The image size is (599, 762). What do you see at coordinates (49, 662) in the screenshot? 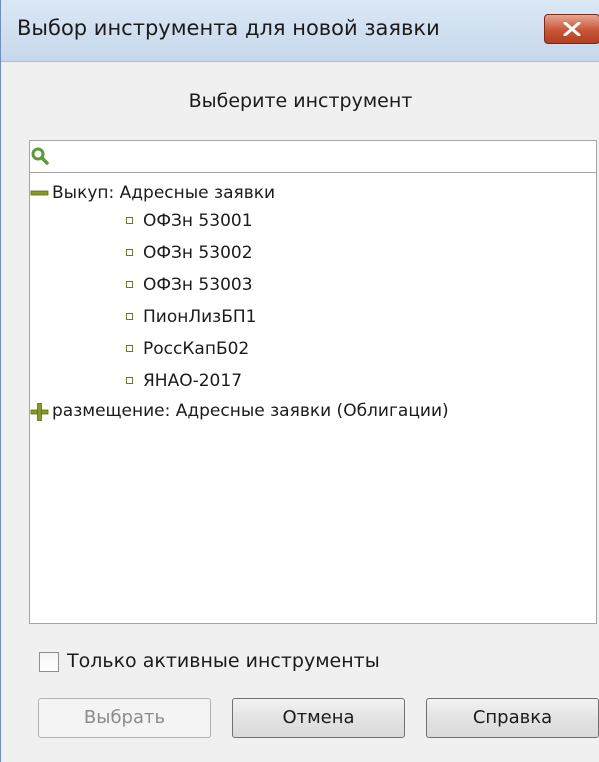
I see `only-active-checkbox` at bounding box center [49, 662].